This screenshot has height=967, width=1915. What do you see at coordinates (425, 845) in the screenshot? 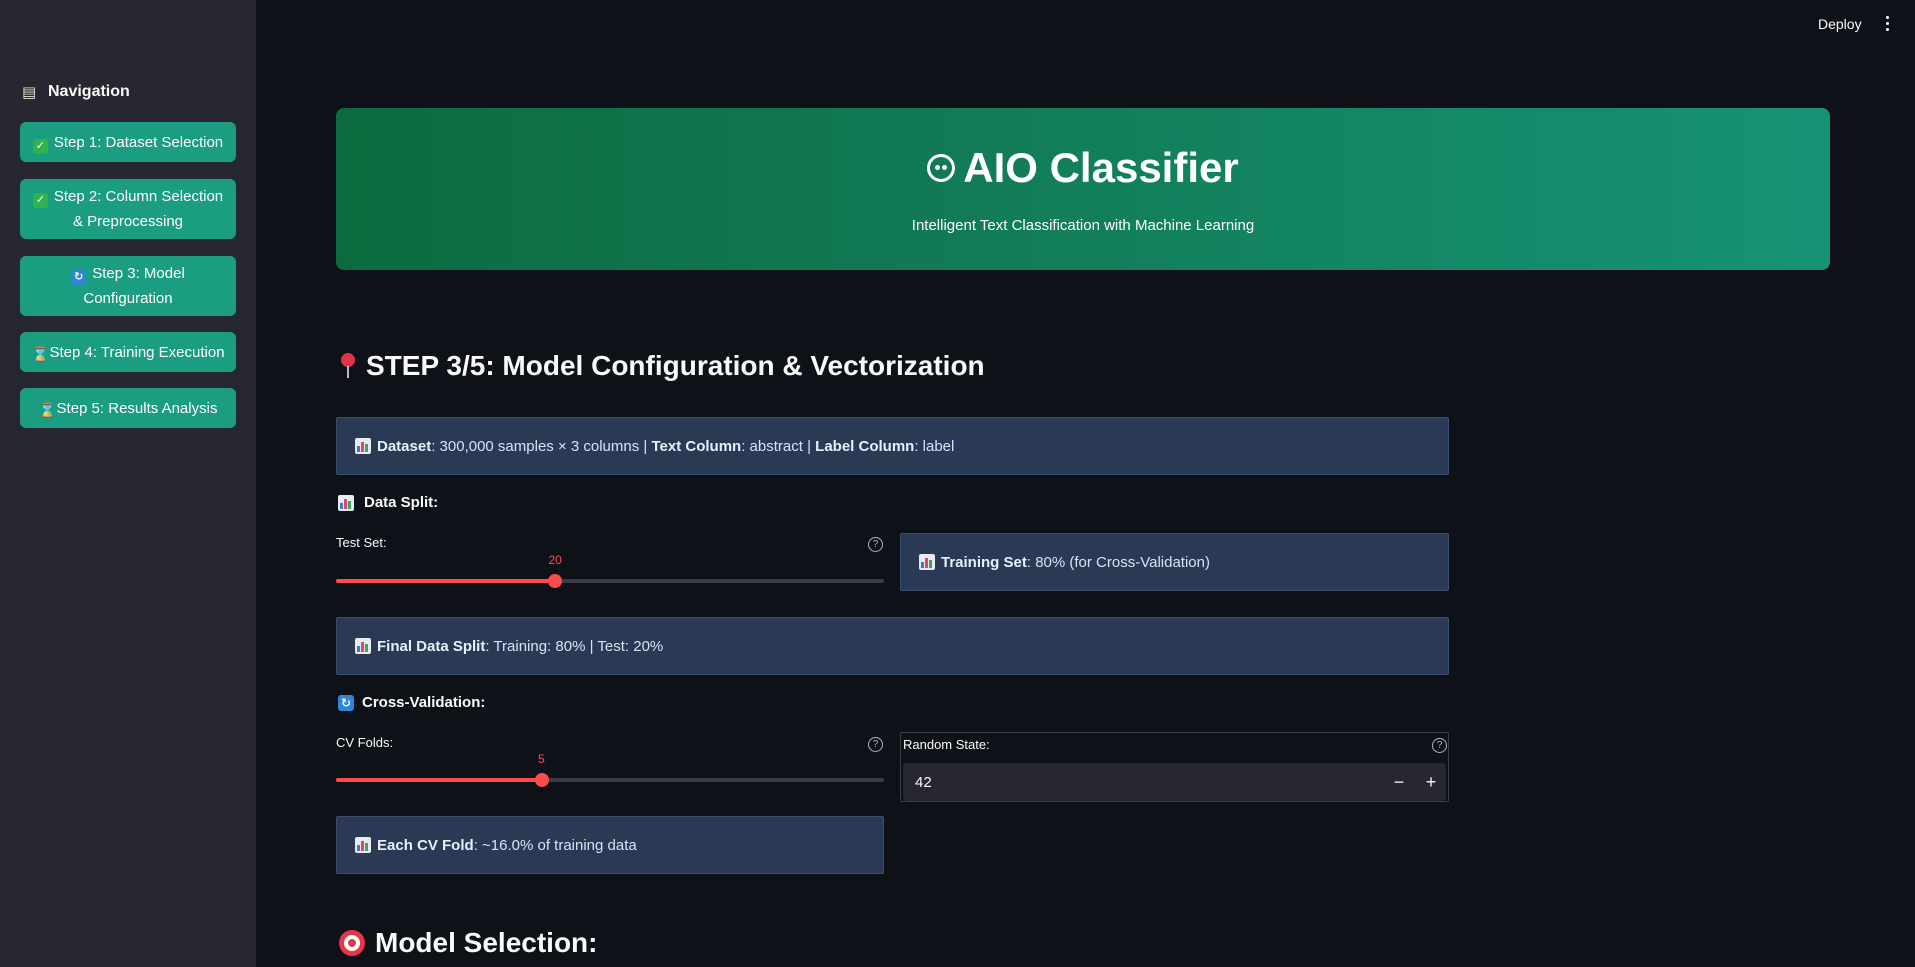
I see `cv-fold-label: Each CV Fold` at bounding box center [425, 845].